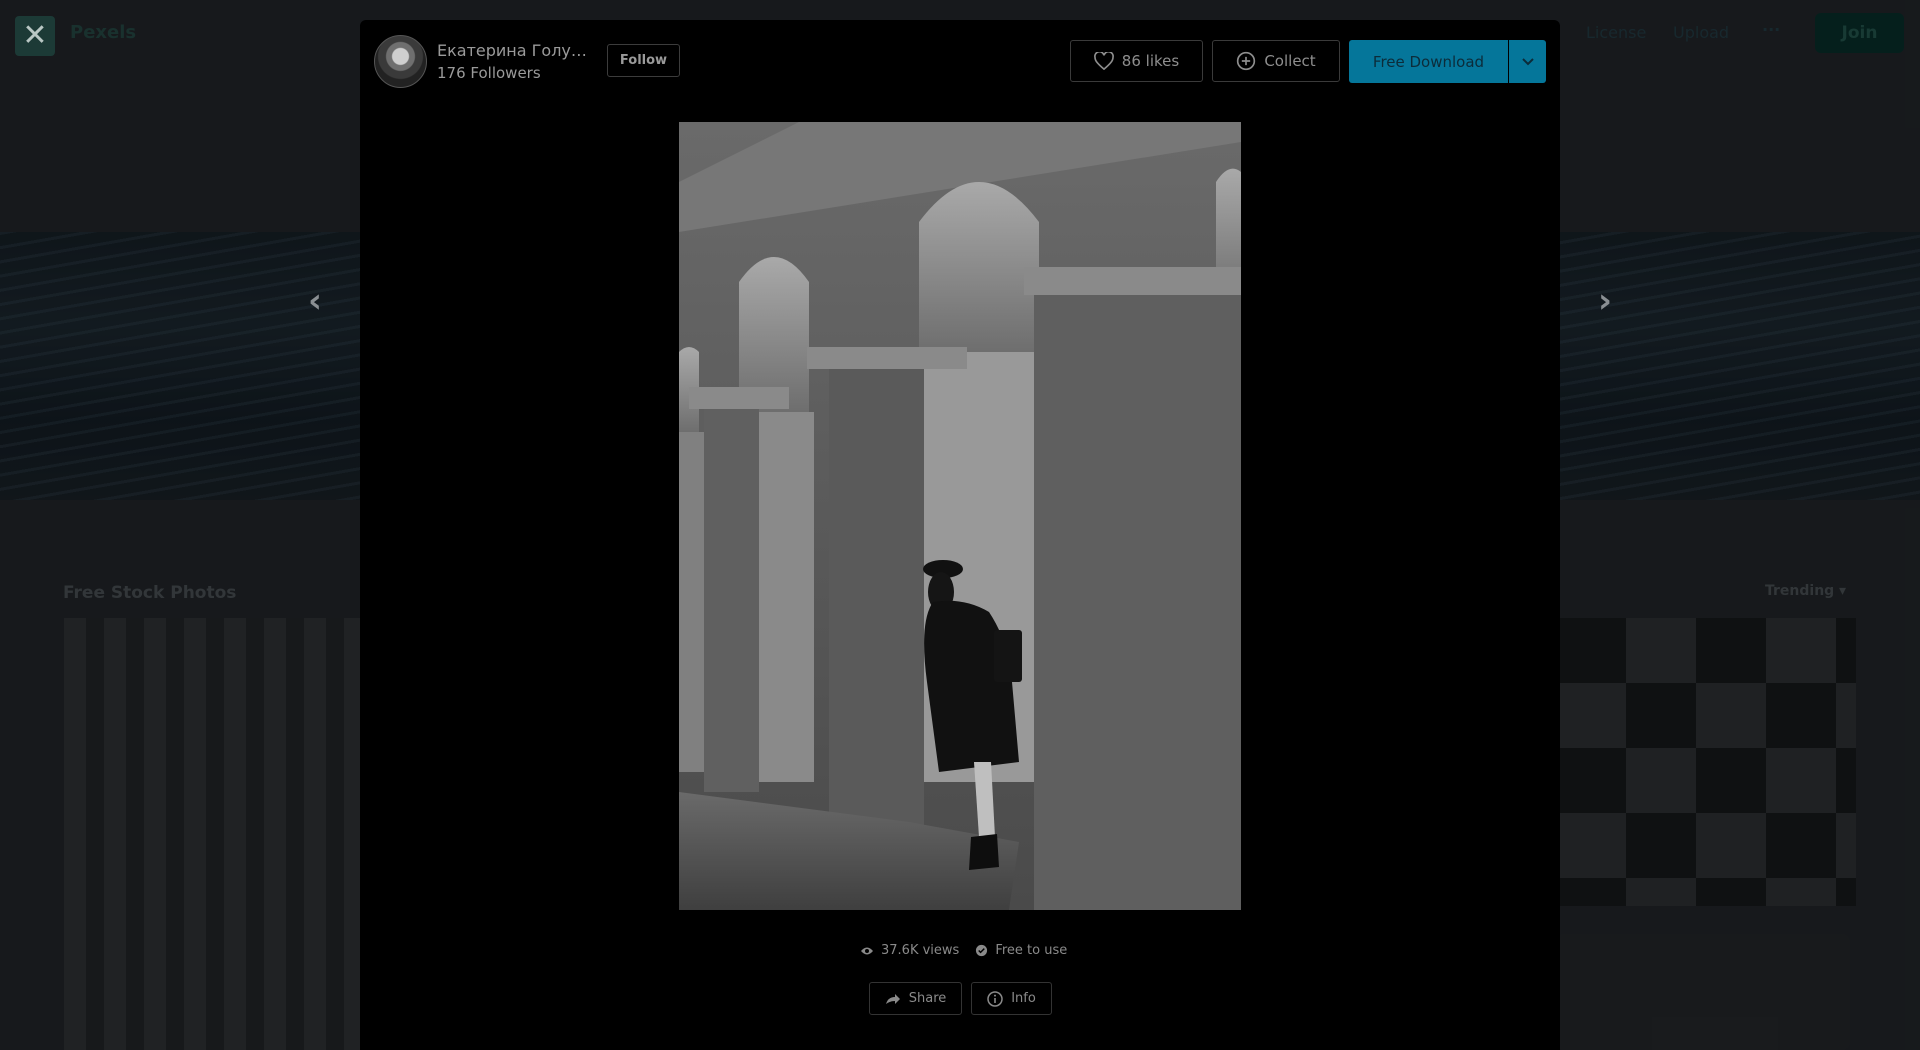  I want to click on heart-icon, so click(1103, 61).